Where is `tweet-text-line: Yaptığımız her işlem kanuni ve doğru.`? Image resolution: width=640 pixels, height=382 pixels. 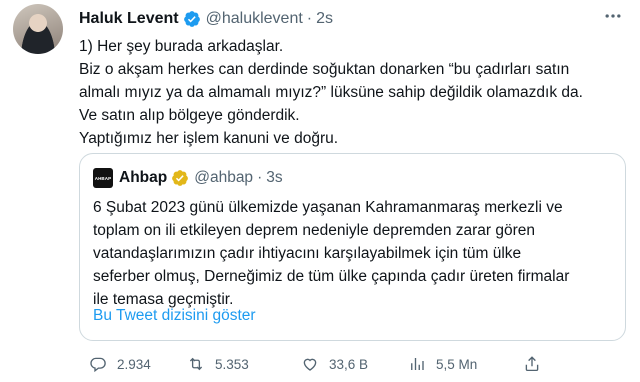
tweet-text-line: Yaptığımız her işlem kanuni ve doğru. is located at coordinates (209, 138).